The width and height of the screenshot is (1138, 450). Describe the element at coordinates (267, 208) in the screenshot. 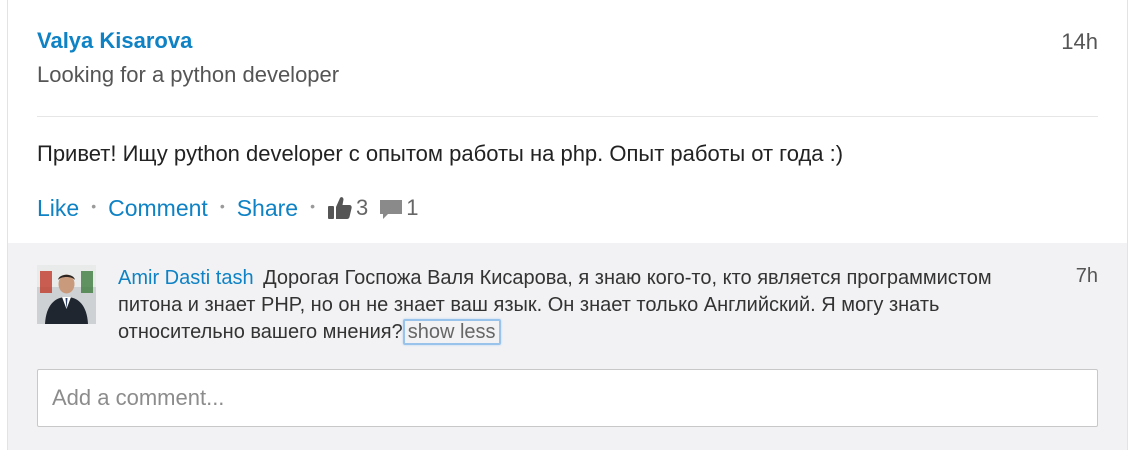

I see `share-button: Share` at that location.